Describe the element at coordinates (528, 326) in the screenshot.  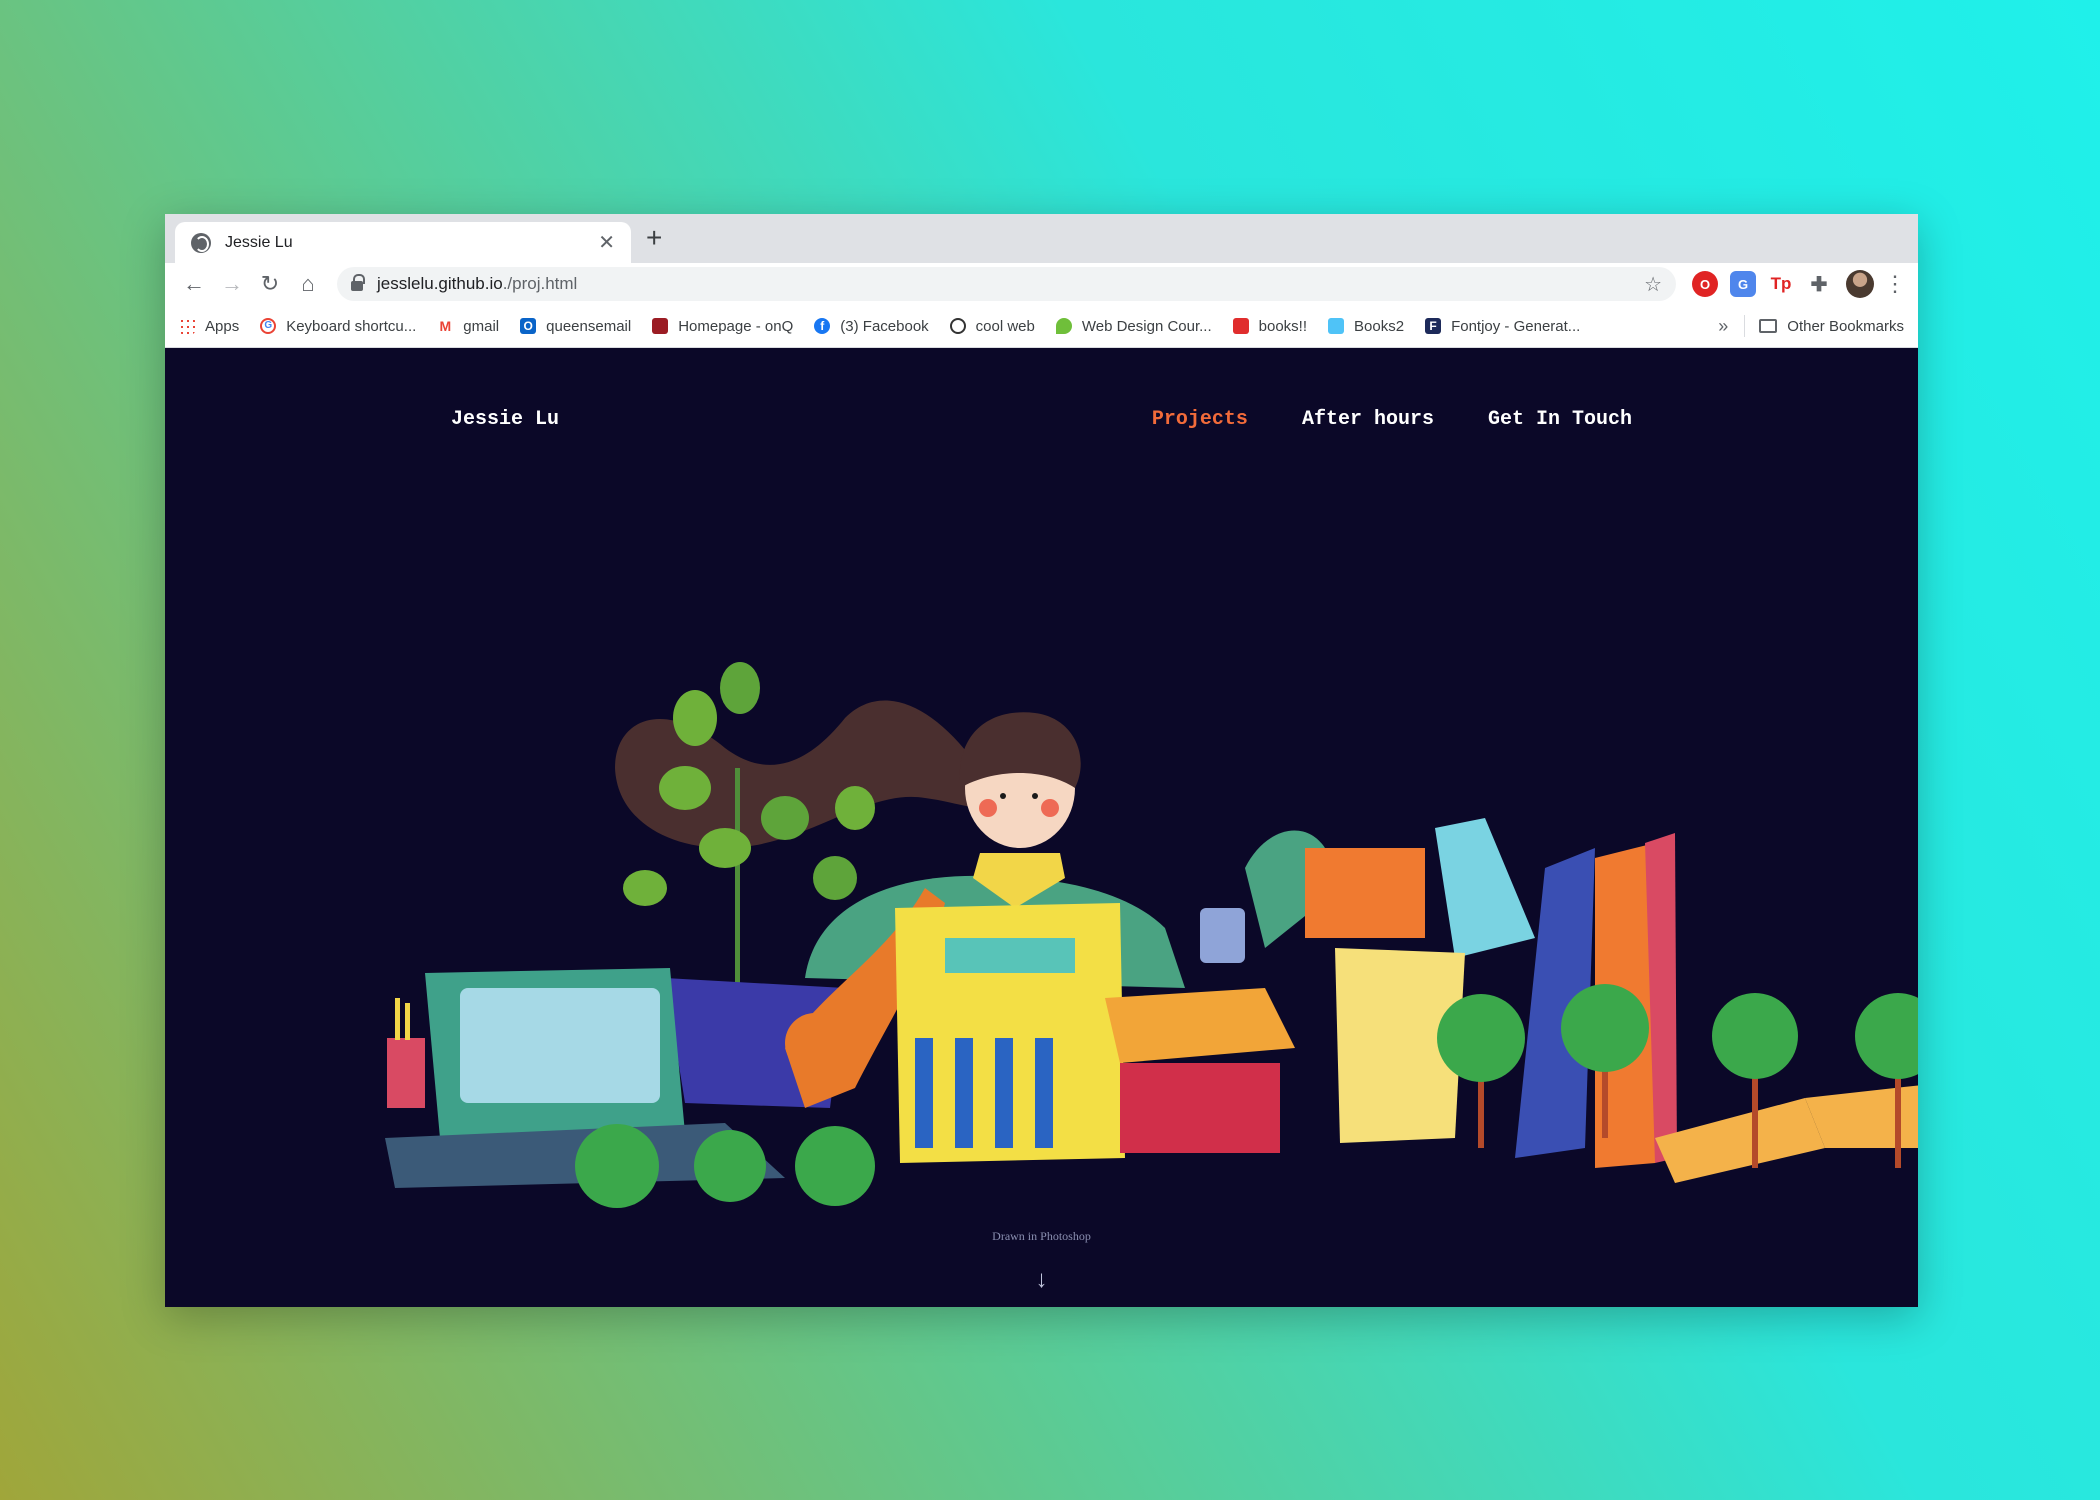
I see `outlook-icon: O` at that location.